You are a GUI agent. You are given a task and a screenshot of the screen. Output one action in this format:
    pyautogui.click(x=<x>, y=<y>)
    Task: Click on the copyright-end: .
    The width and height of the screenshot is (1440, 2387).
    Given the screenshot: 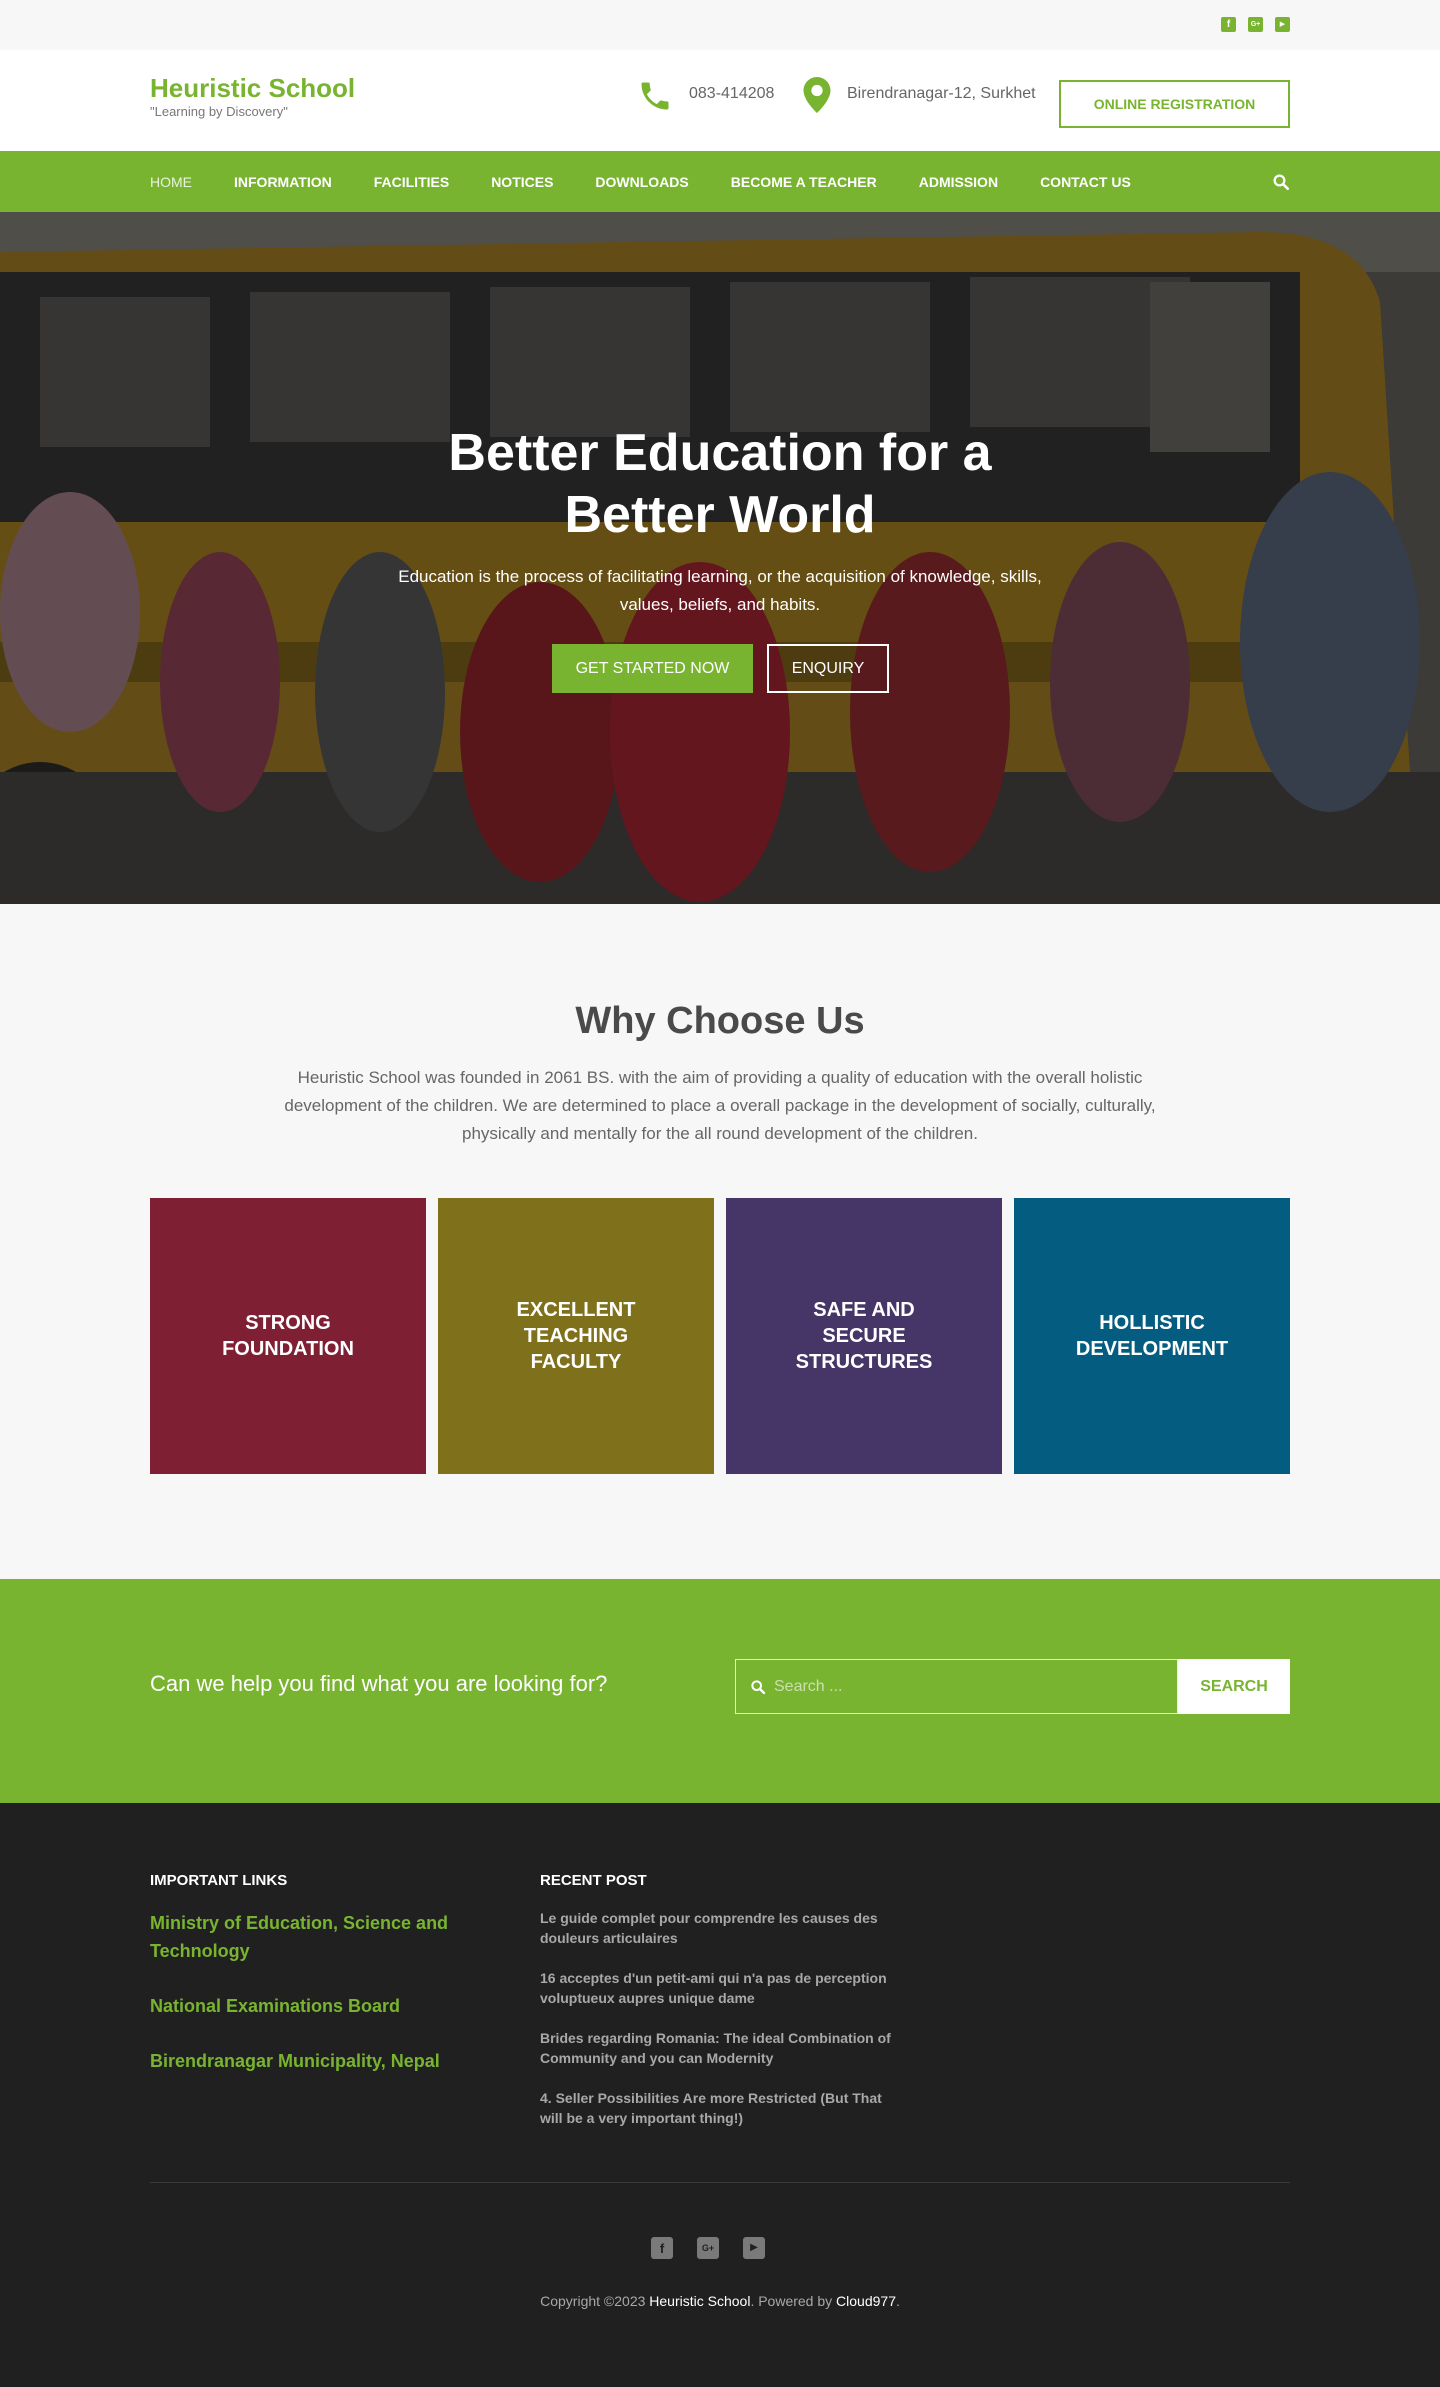 What is the action you would take?
    pyautogui.click(x=897, y=2301)
    